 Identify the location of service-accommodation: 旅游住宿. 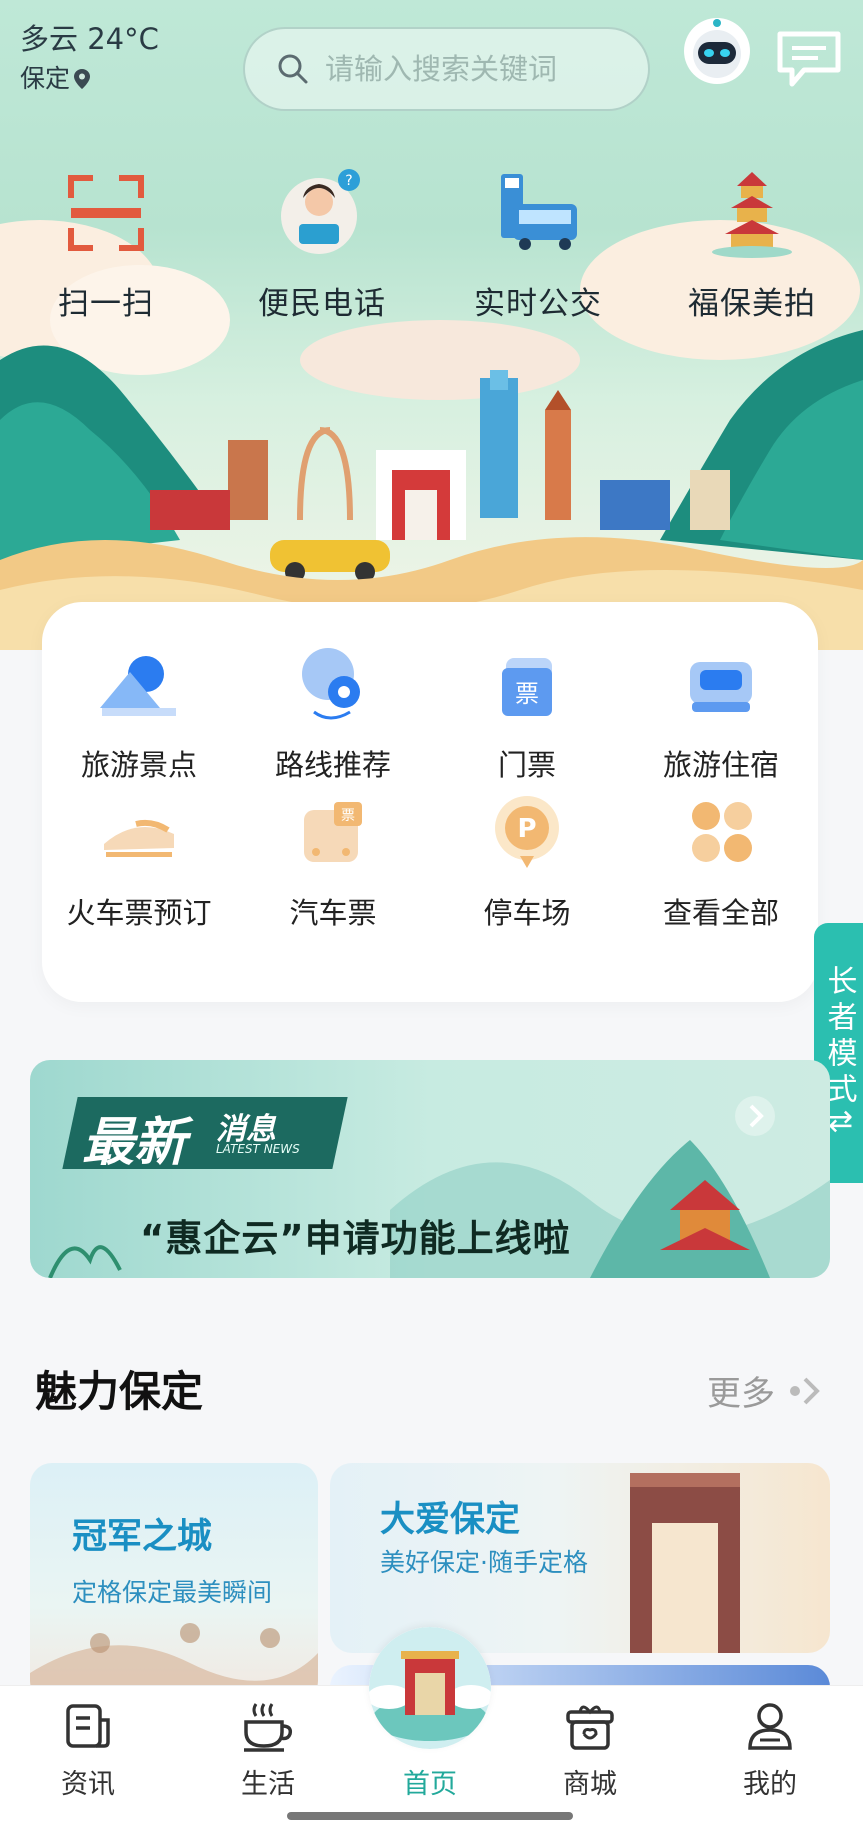
(721, 713).